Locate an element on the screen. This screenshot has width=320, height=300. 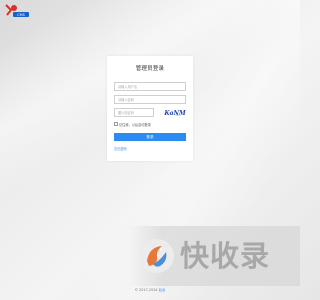
login-button: 登录 is located at coordinates (150, 137).